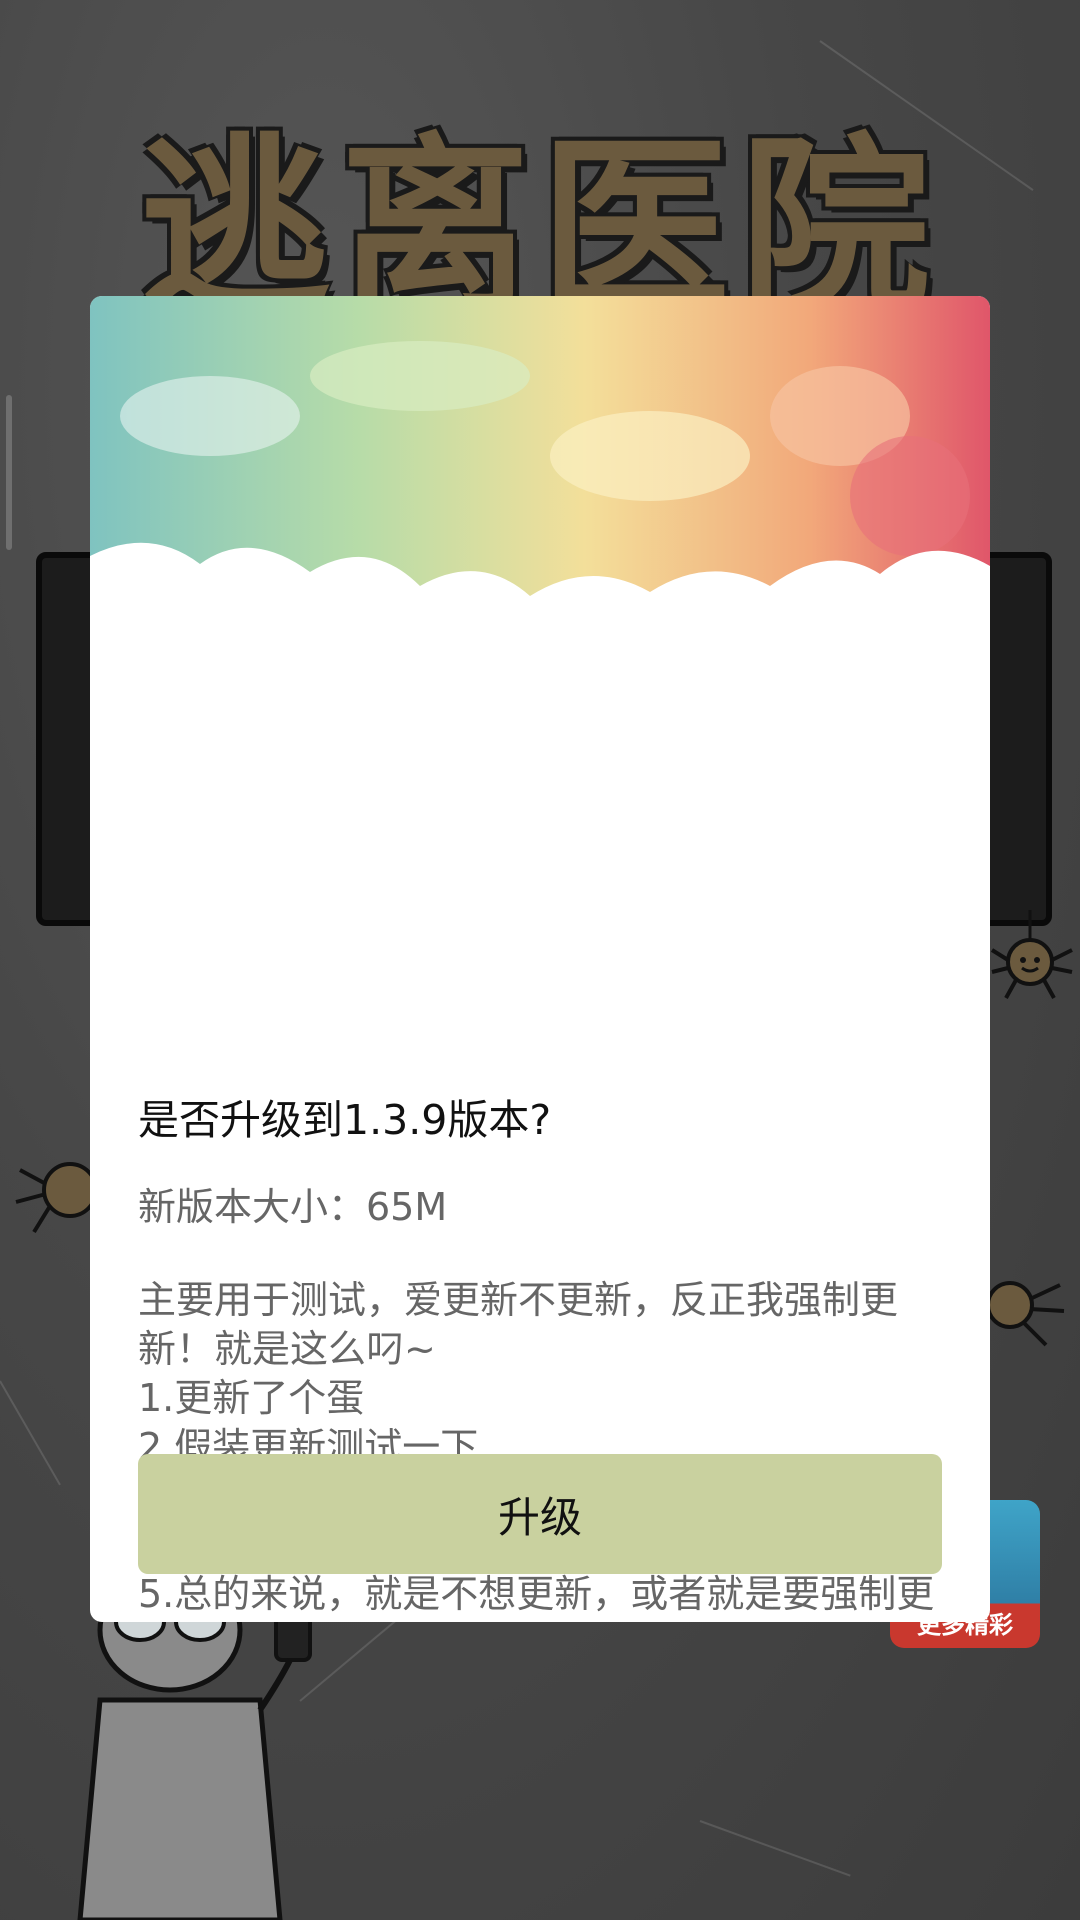 This screenshot has width=1080, height=1920. What do you see at coordinates (9, 472) in the screenshot?
I see `scroll-indicator` at bounding box center [9, 472].